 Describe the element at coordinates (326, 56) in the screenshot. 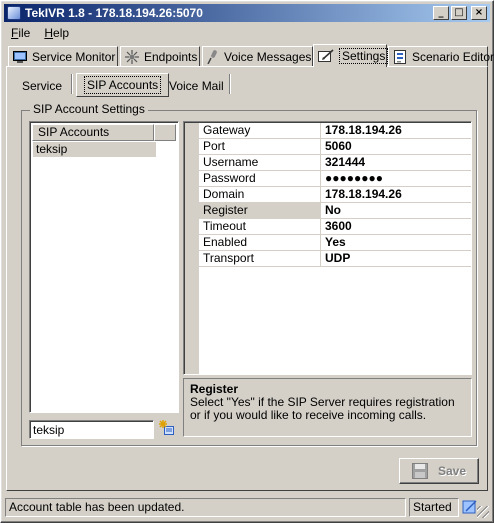

I see `settings-icon` at that location.